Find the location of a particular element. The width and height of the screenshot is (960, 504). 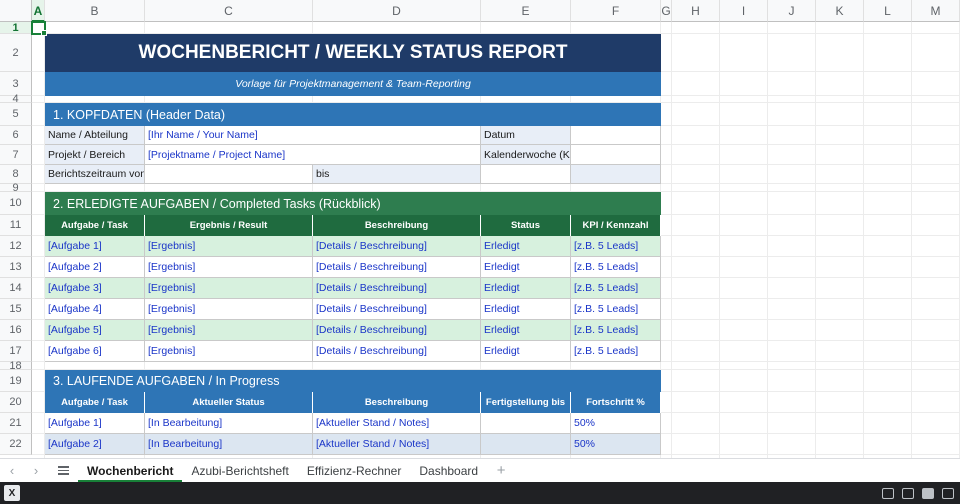

completed-cell: [Aufgabe 4] is located at coordinates (95, 309).